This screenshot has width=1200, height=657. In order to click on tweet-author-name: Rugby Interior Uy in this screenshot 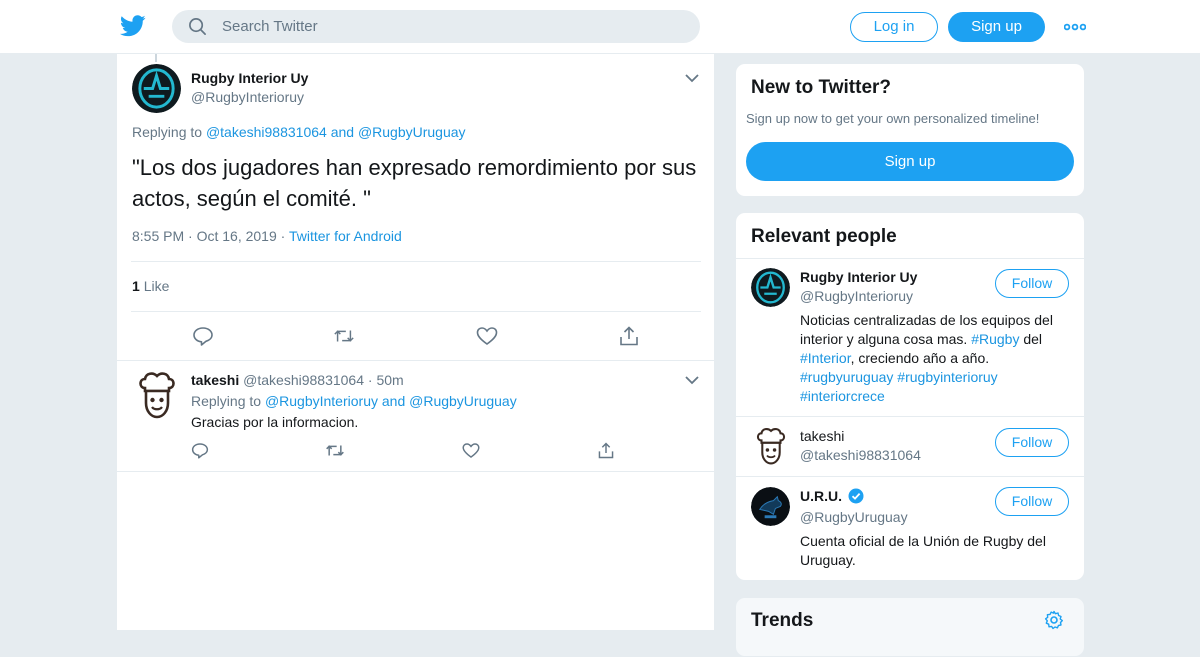, I will do `click(249, 78)`.